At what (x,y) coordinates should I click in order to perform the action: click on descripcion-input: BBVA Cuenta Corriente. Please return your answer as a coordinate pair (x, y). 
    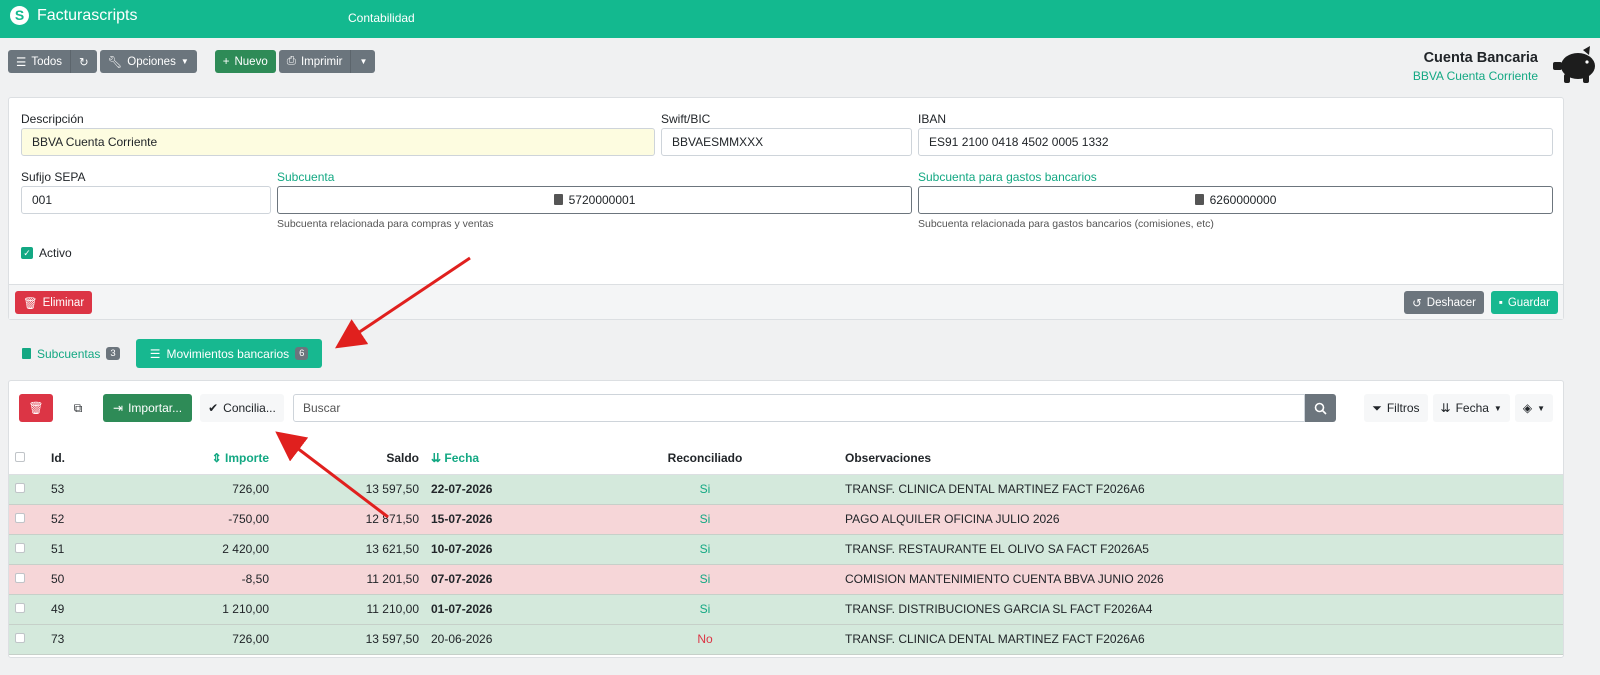
    Looking at the image, I should click on (338, 142).